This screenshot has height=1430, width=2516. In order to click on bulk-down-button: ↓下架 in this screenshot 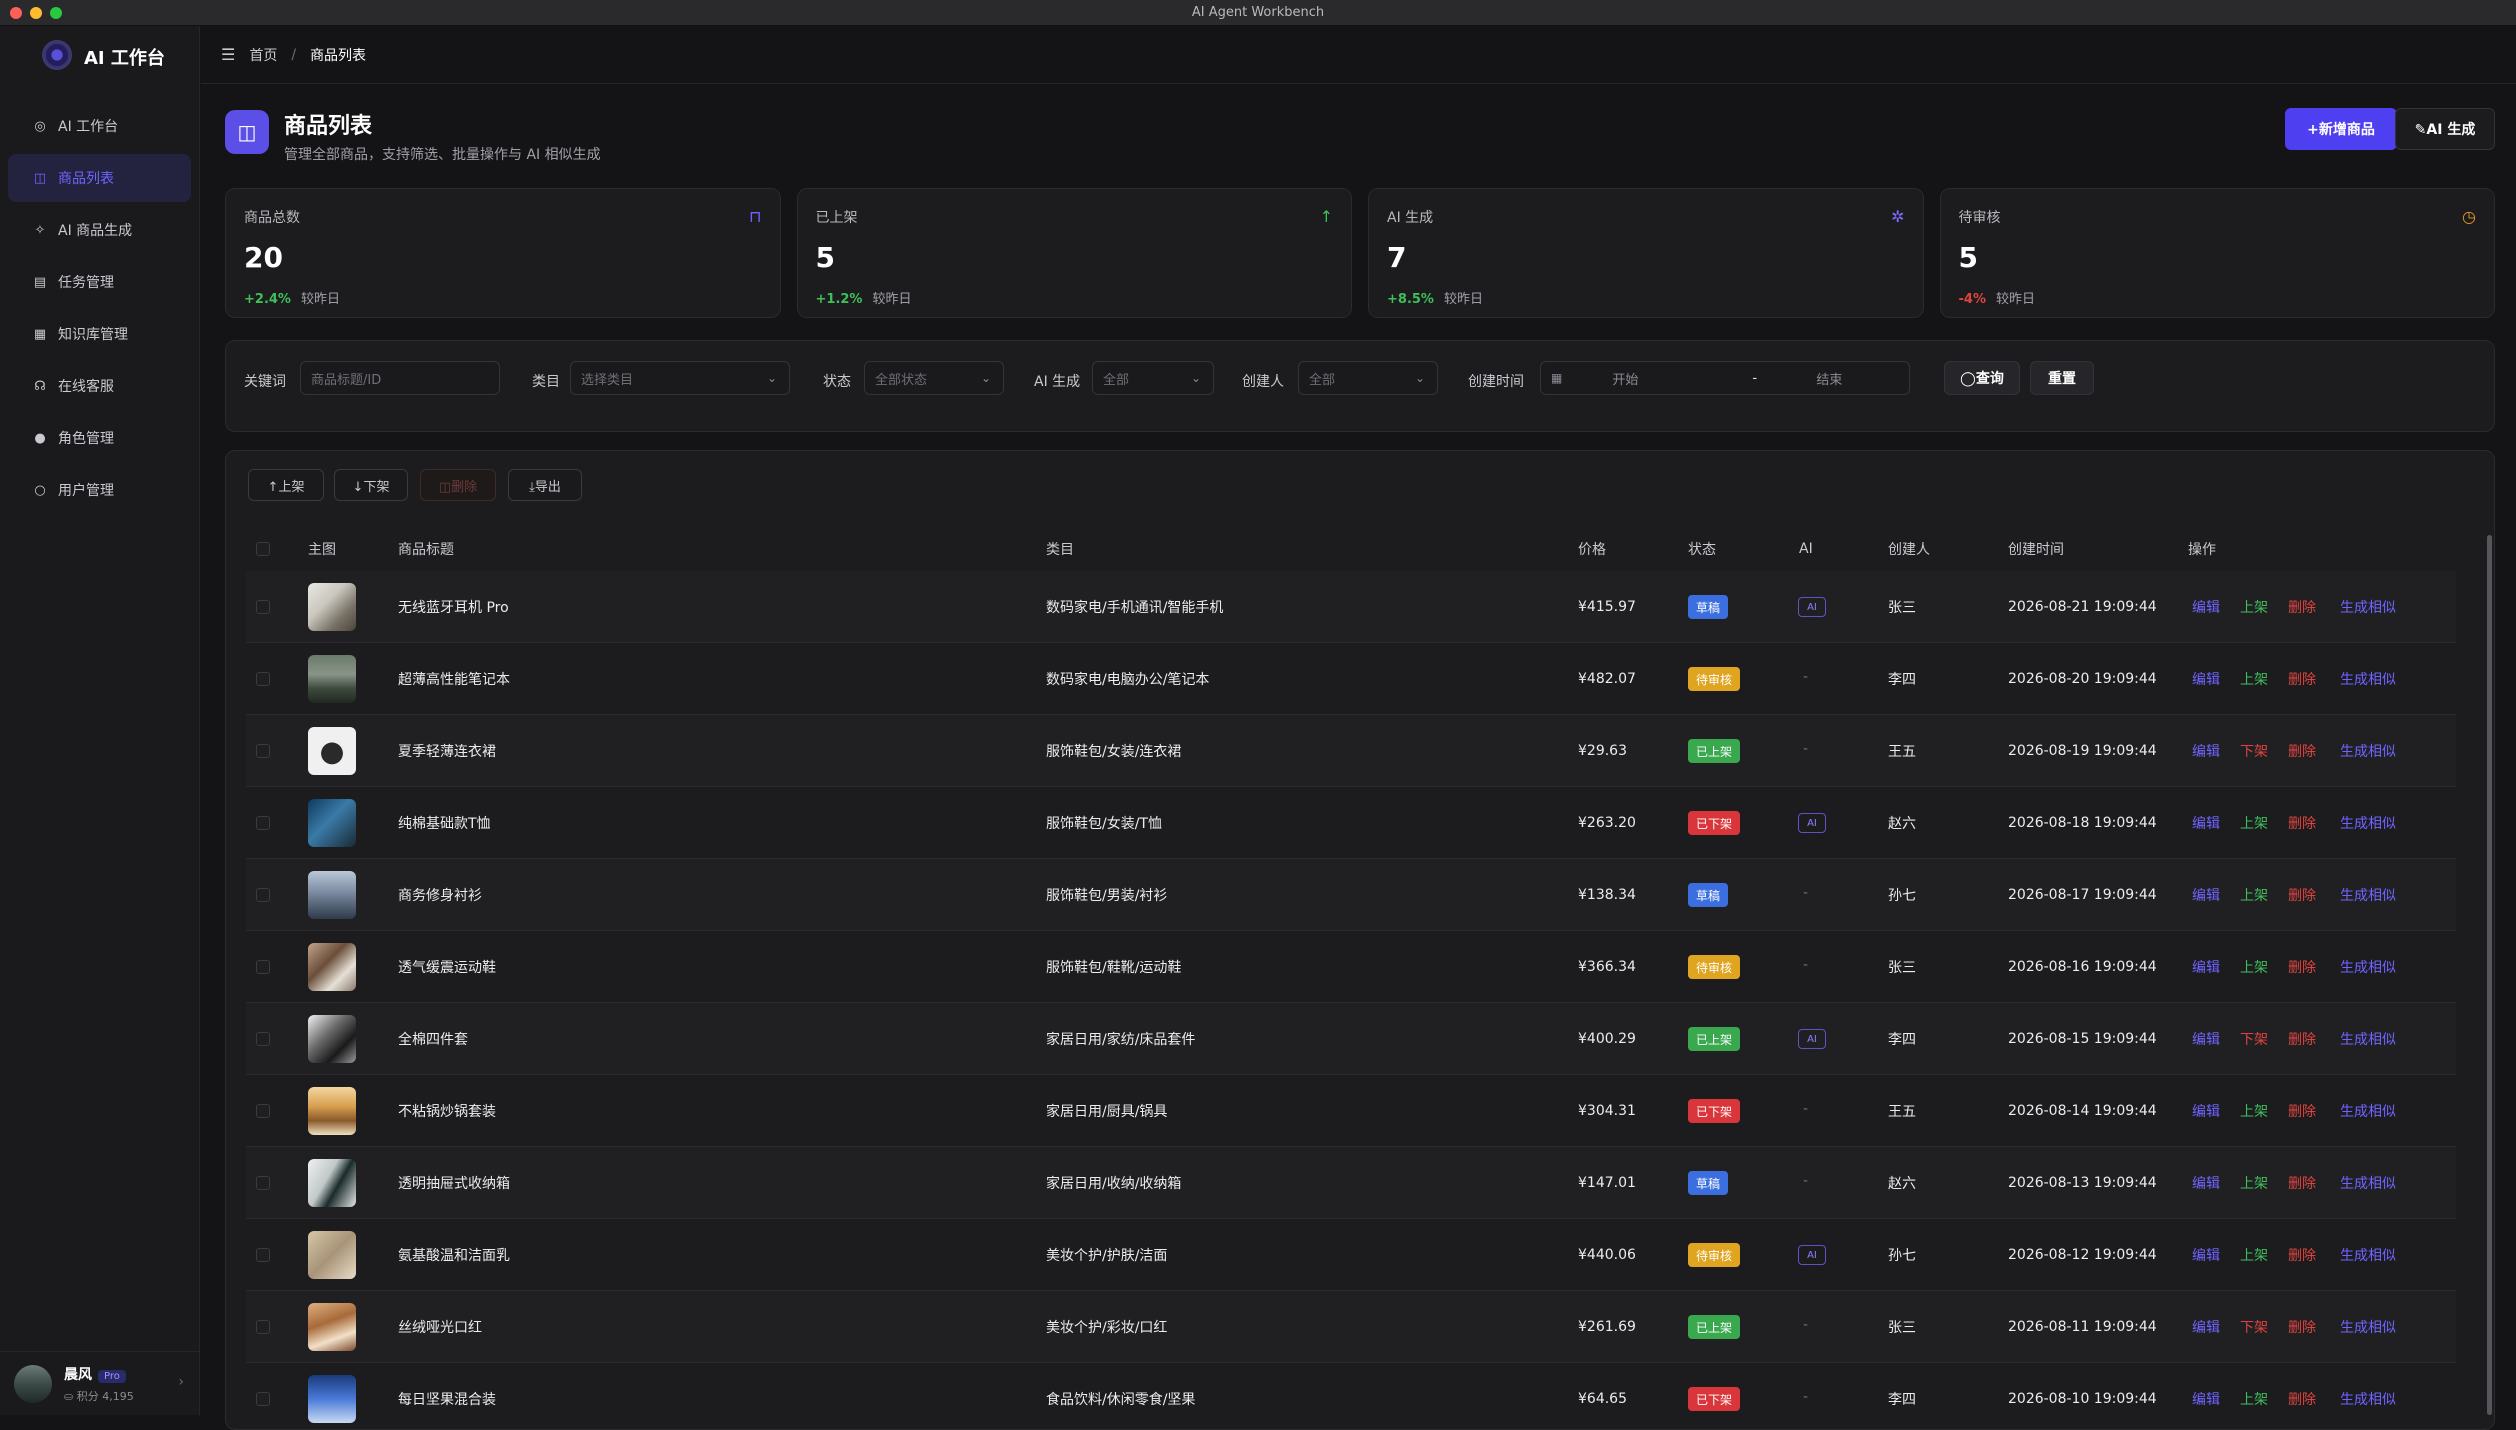, I will do `click(371, 485)`.